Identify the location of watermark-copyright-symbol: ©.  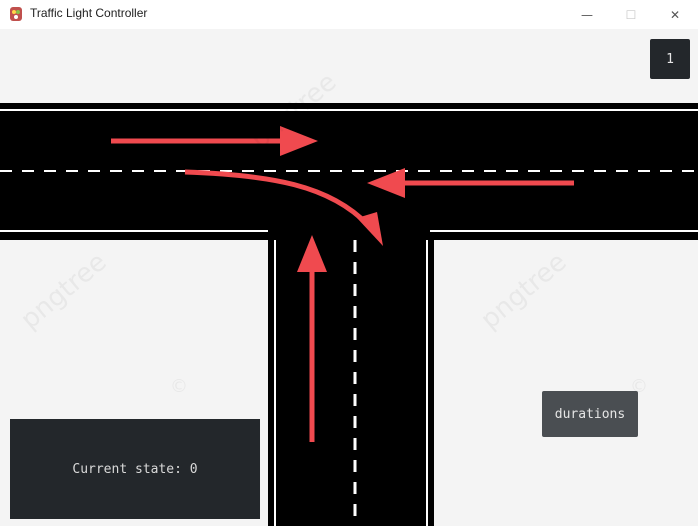
(179, 386).